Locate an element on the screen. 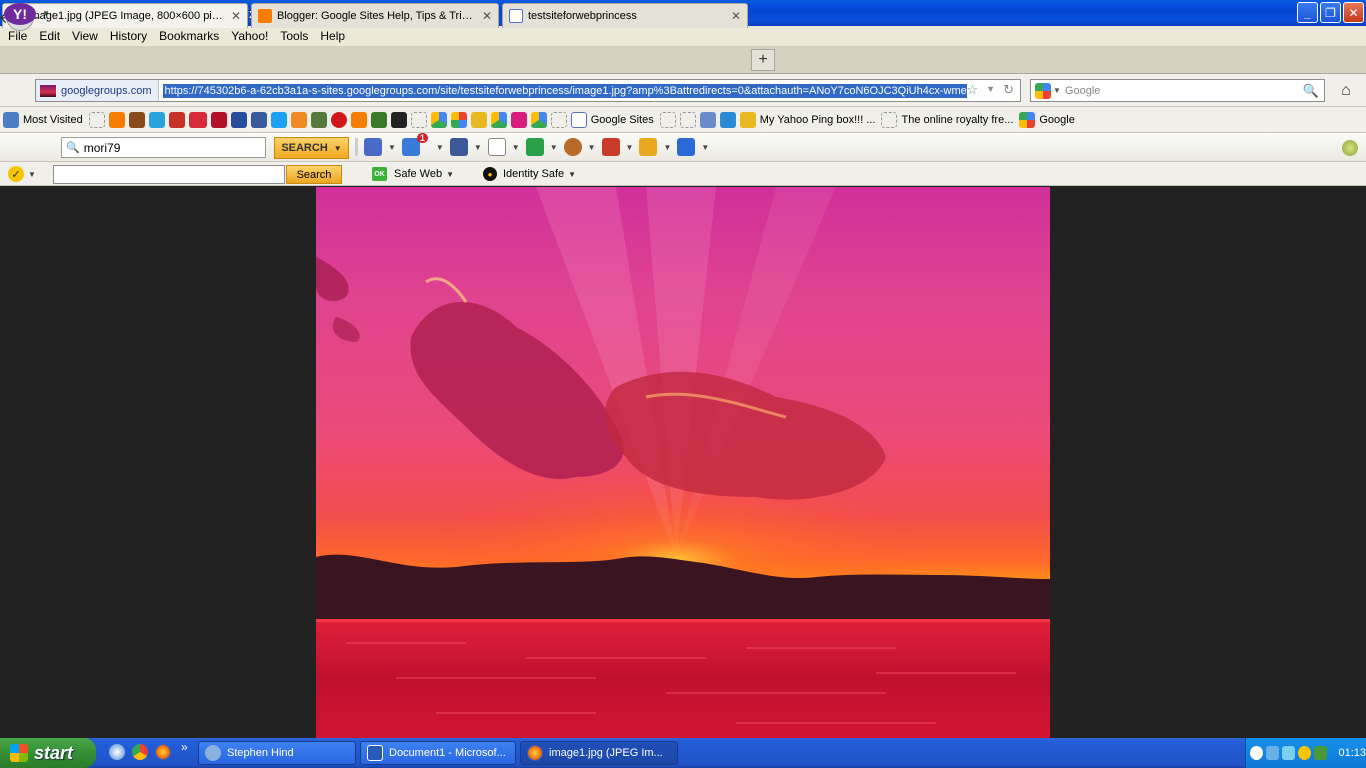  tab-testsite: testsiteforwebprincess ✕ is located at coordinates (625, 15).